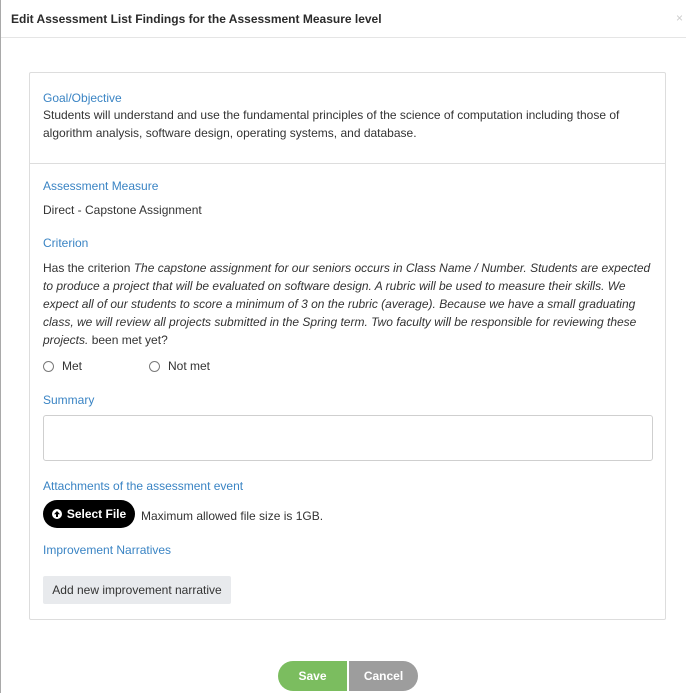 Image resolution: width=686 pixels, height=693 pixels. What do you see at coordinates (101, 186) in the screenshot?
I see `assessment-measure-label: Assessment Measure` at bounding box center [101, 186].